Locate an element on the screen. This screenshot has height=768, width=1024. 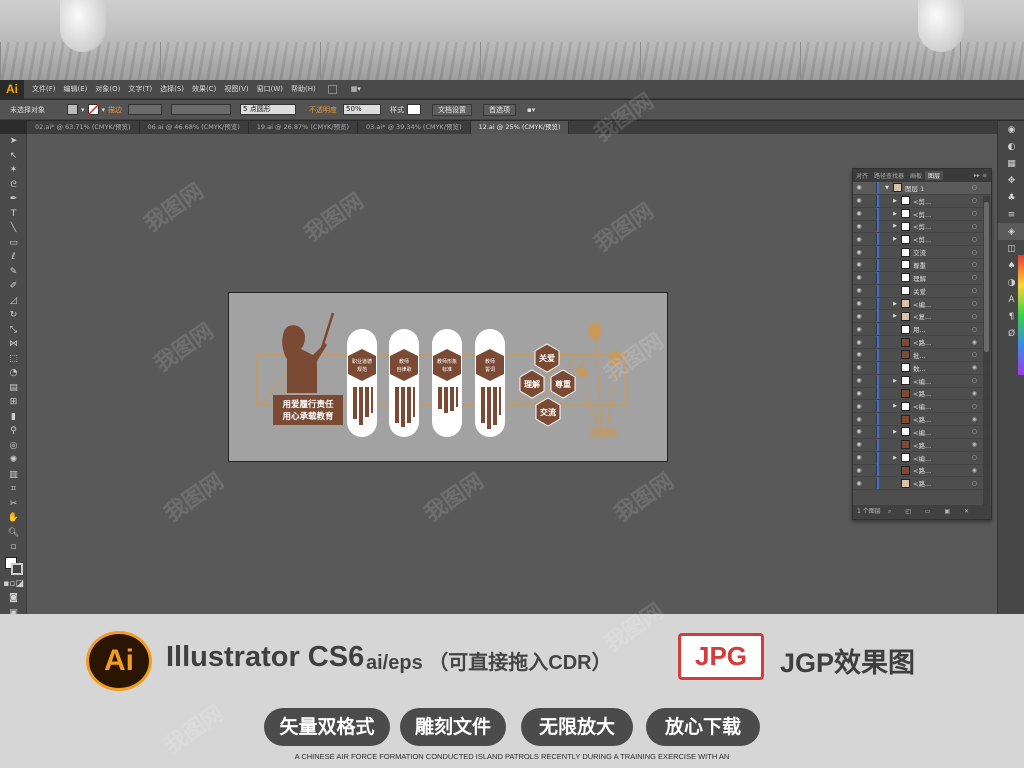
preferences-button: 首选项 is located at coordinates (500, 109).